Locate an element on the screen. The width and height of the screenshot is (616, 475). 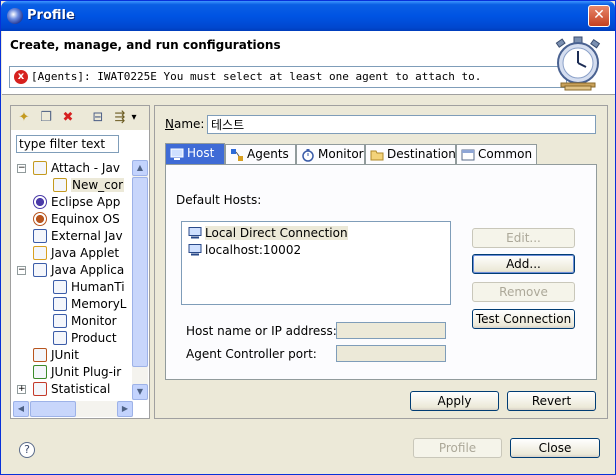
close-button: Close is located at coordinates (555, 448).